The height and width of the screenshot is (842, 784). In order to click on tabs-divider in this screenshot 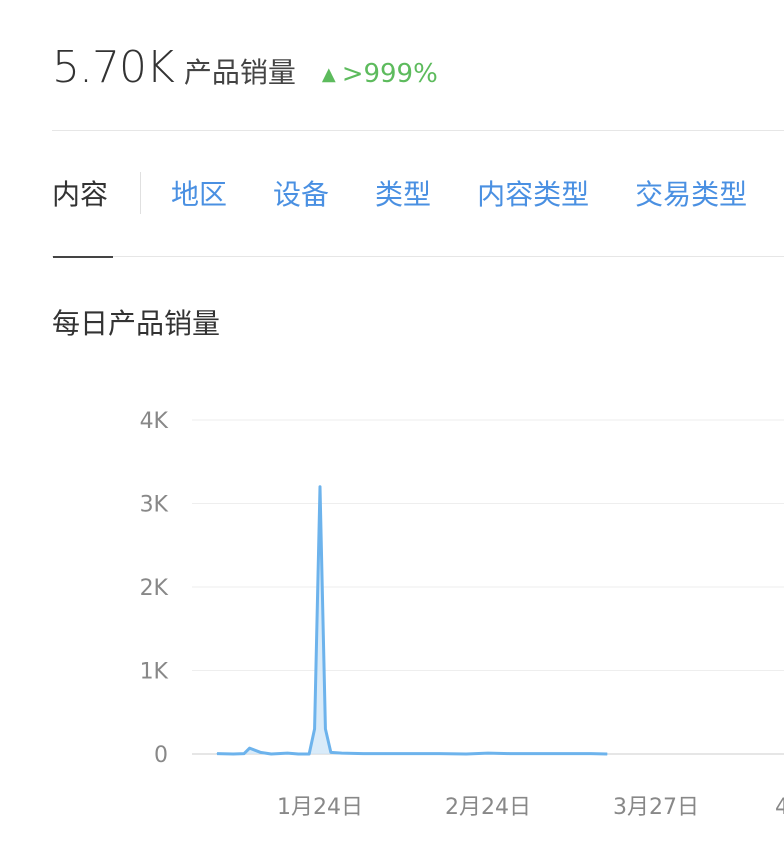, I will do `click(418, 256)`.